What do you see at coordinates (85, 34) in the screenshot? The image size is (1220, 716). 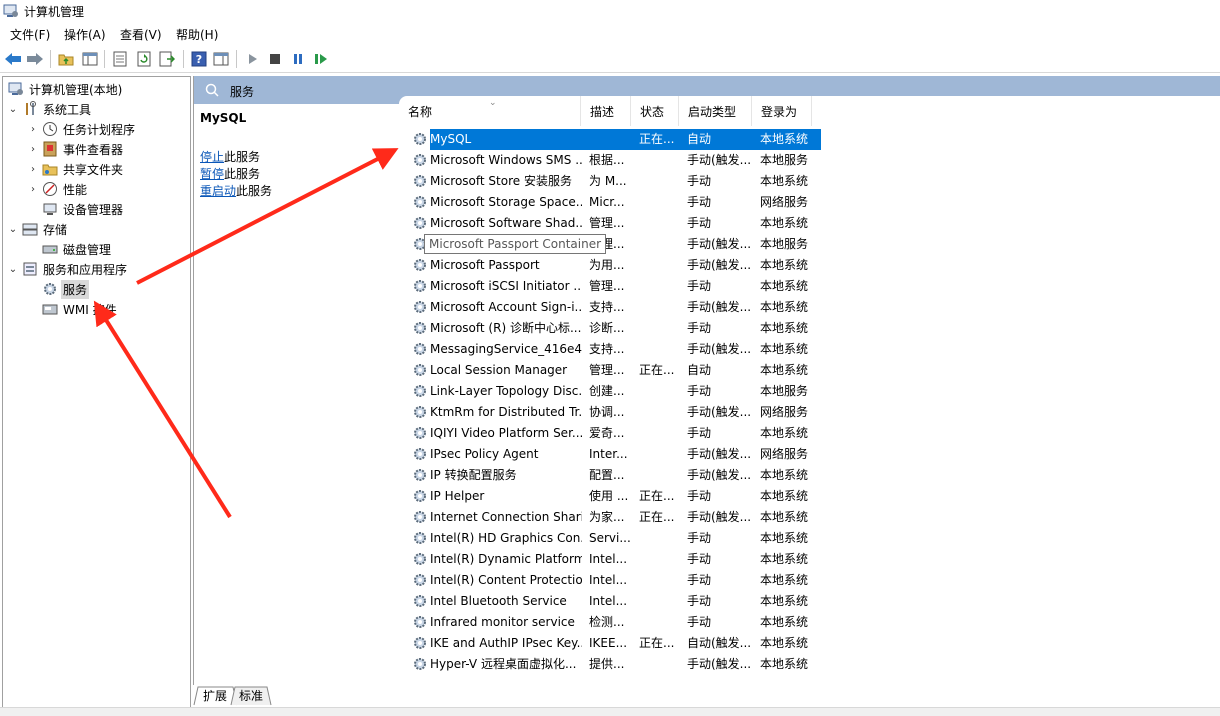 I see `menu-action: 操作(A)` at bounding box center [85, 34].